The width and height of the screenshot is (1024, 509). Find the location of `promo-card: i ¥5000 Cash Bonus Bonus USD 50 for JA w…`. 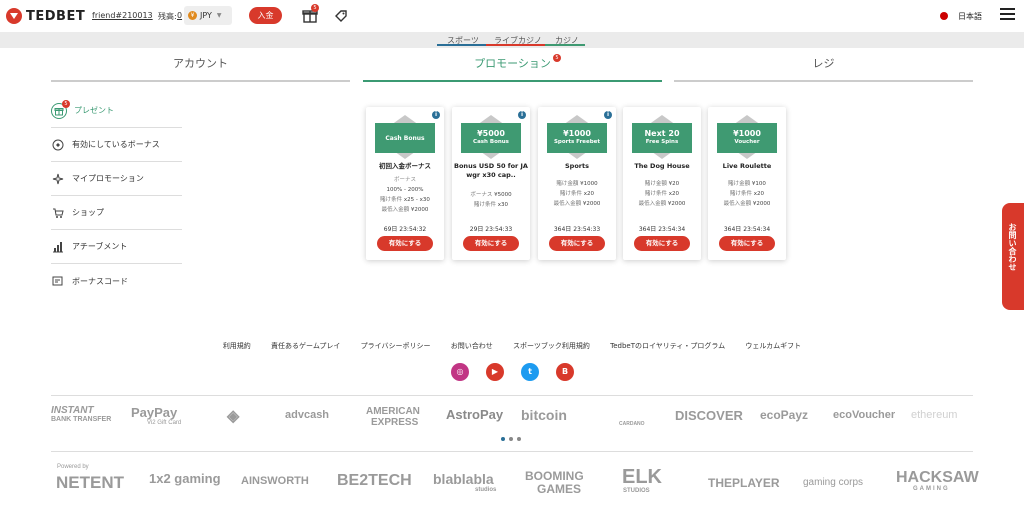

promo-card: i ¥5000 Cash Bonus Bonus USD 50 for JA w… is located at coordinates (491, 183).